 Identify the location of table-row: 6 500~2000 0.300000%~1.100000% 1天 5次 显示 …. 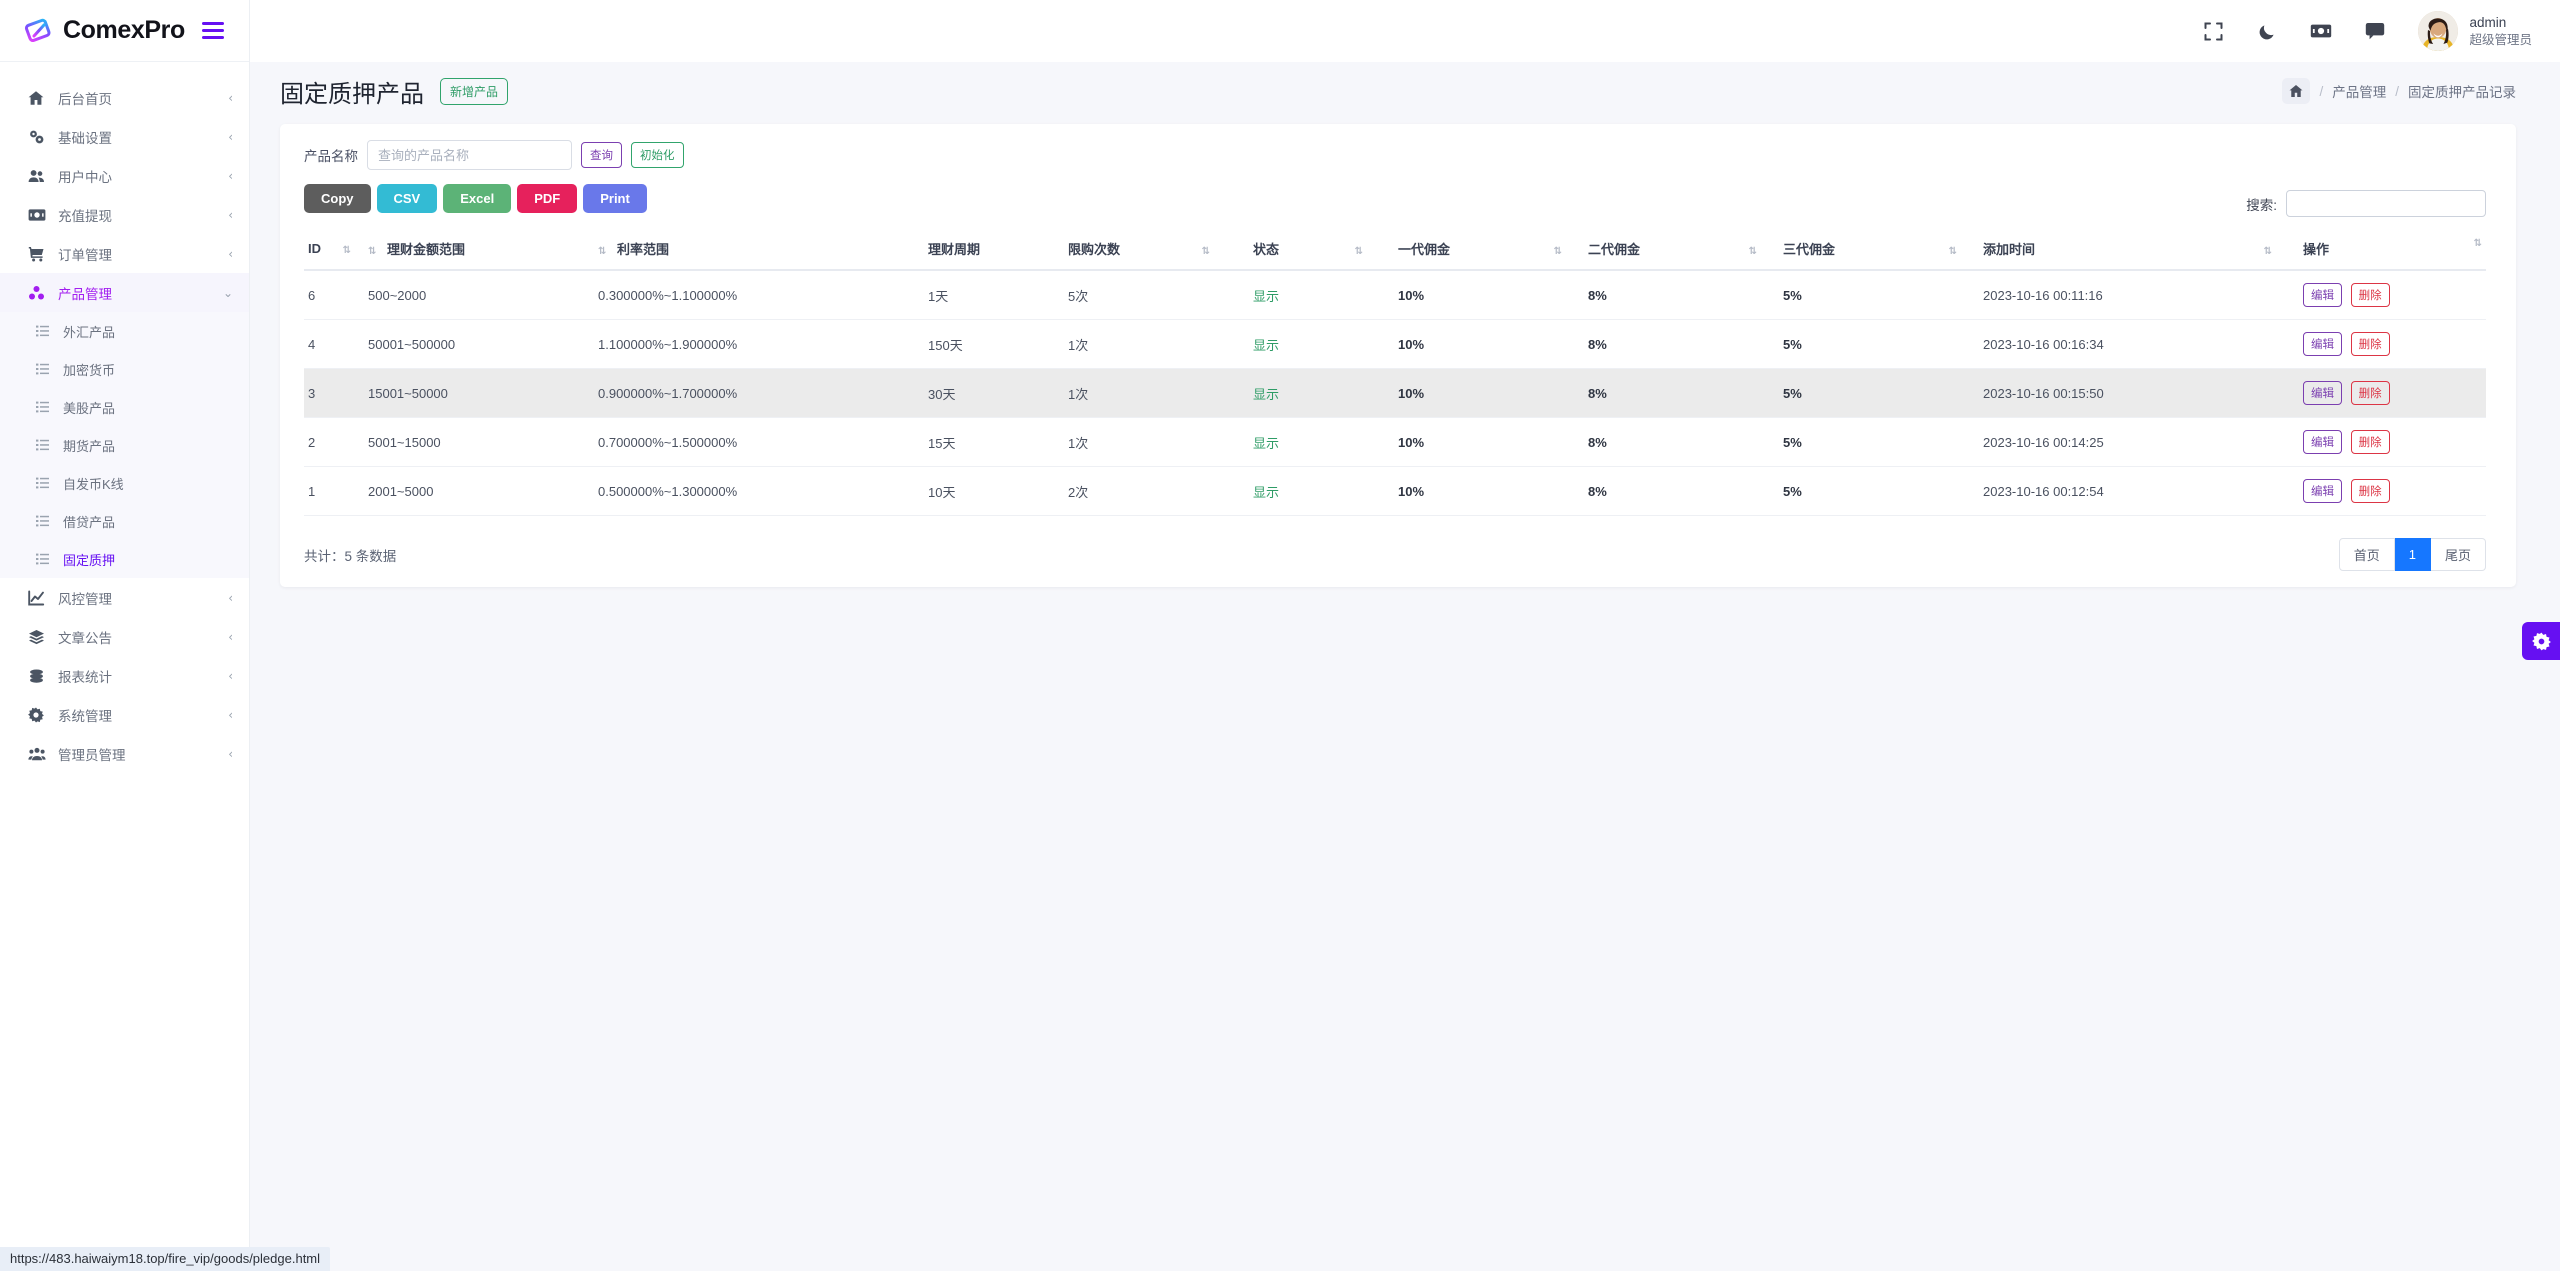
(1395, 295).